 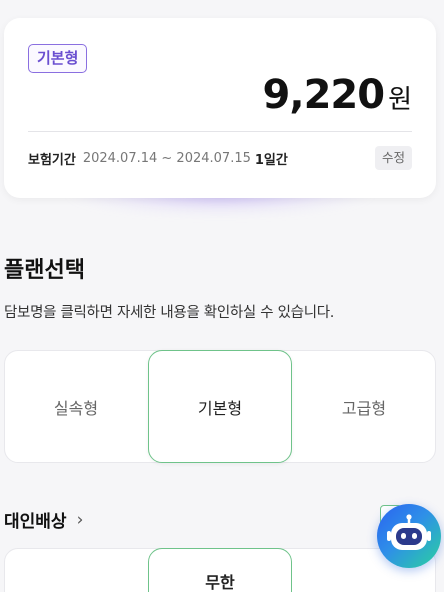 I want to click on plan-option-basic-saver: 실속형, so click(x=76, y=406).